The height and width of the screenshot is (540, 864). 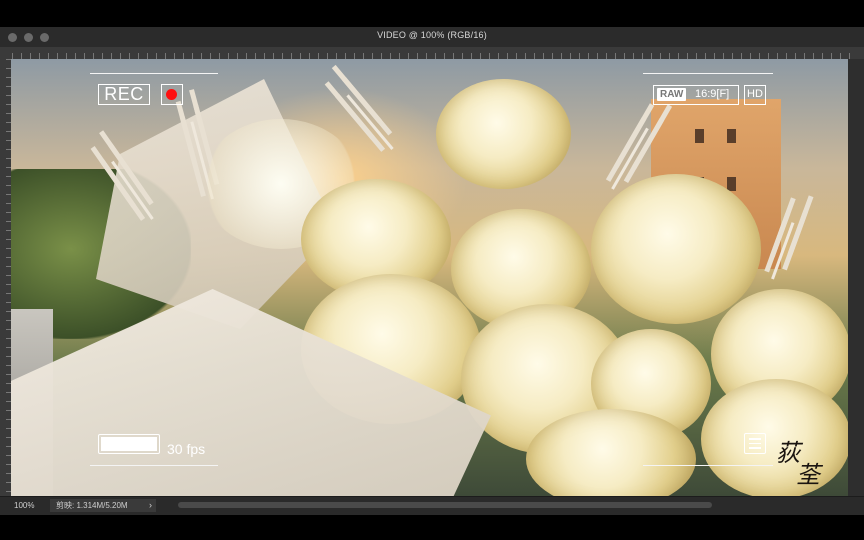 I want to click on document-title: VIDEO @ 100% (RGB/16), so click(x=432, y=35).